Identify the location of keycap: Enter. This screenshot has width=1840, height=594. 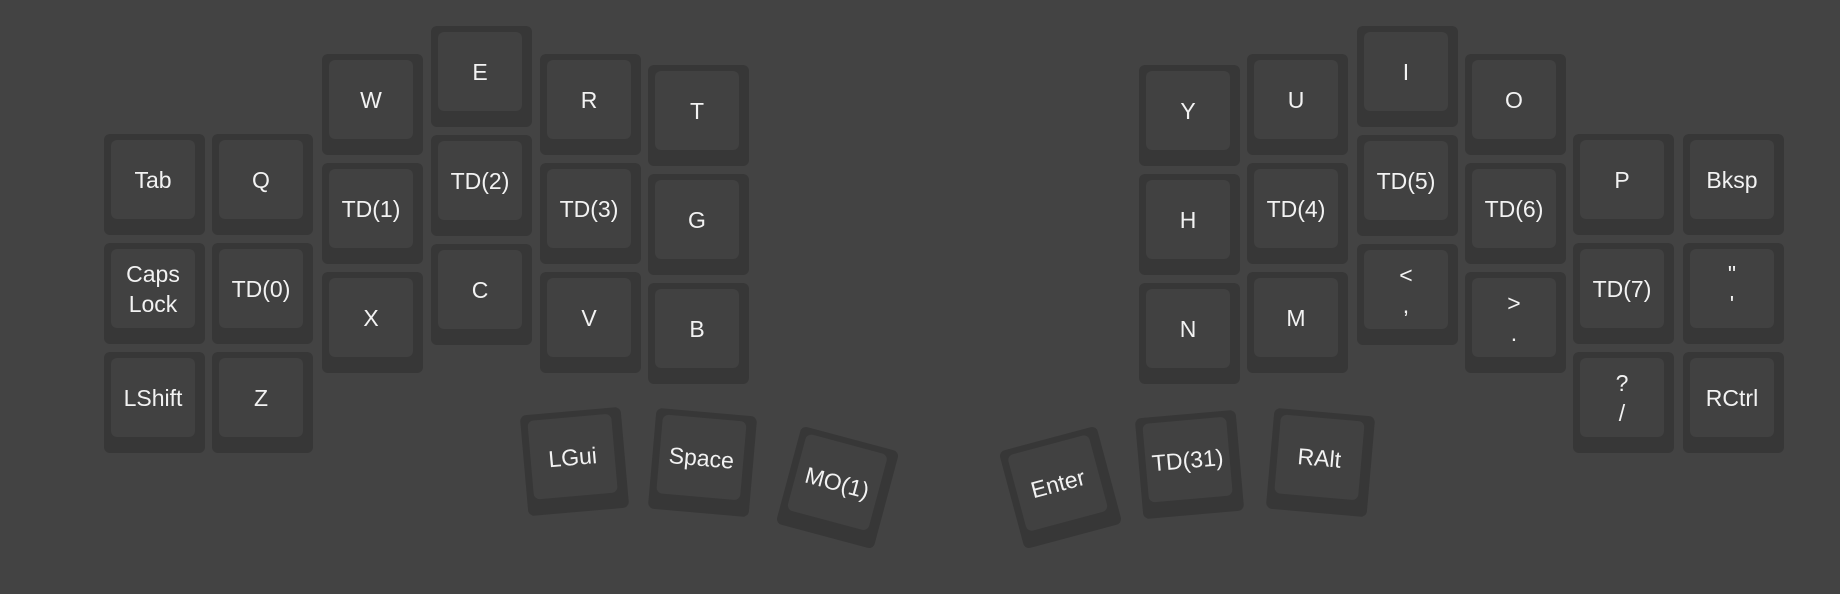
(1057, 483).